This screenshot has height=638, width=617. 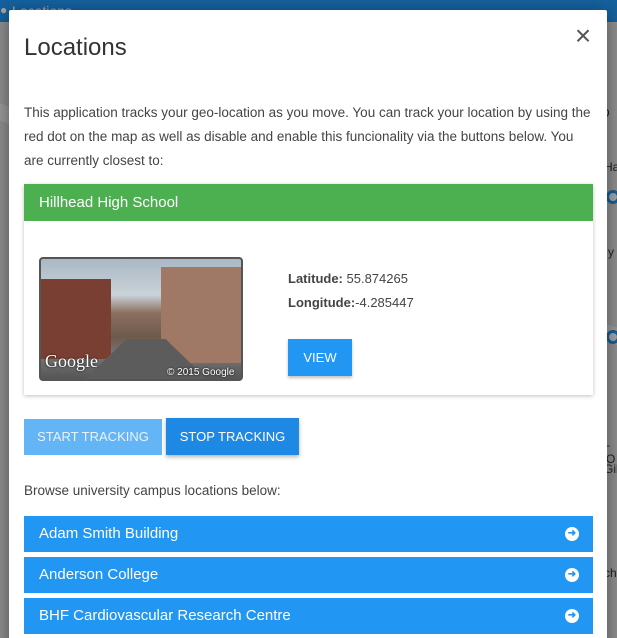 I want to click on longitude-label: Longitude:, so click(x=322, y=302).